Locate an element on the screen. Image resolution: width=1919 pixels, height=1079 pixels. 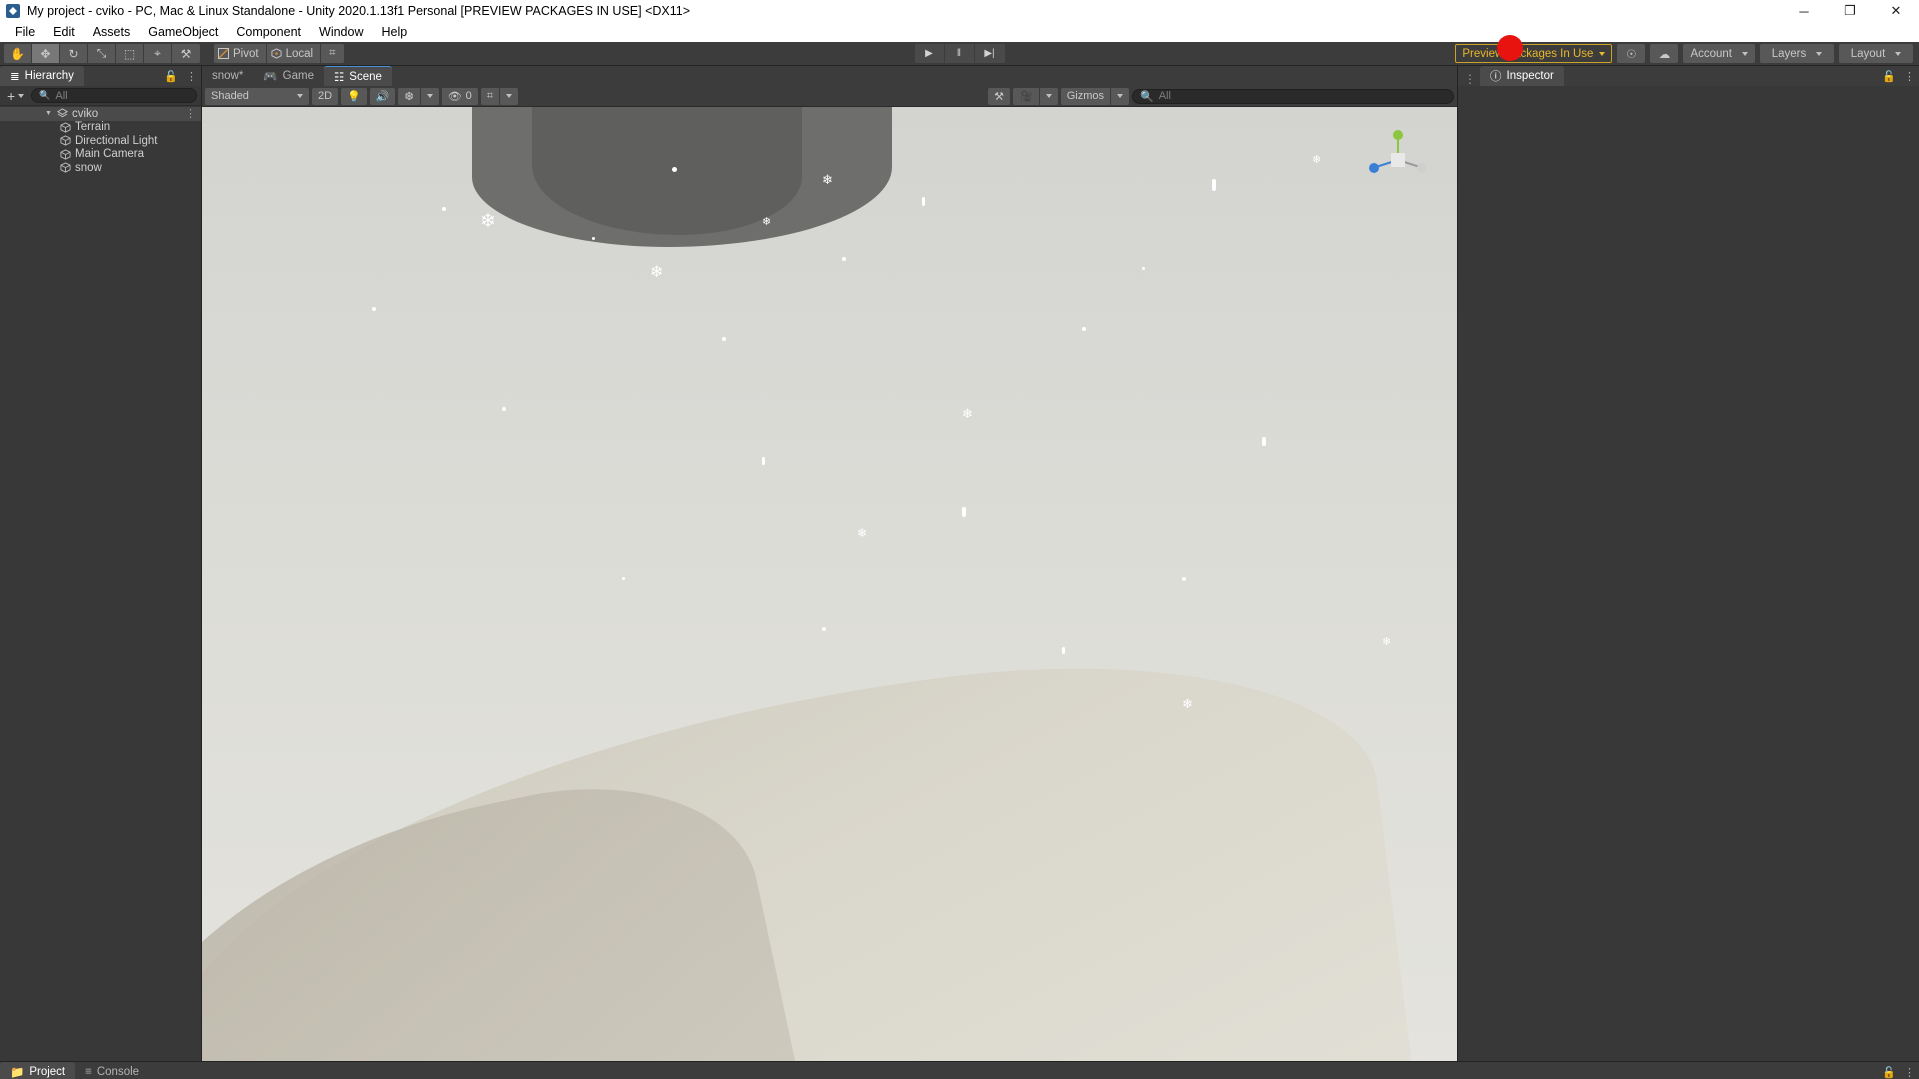
maximize-button: ❐ is located at coordinates (1850, 11).